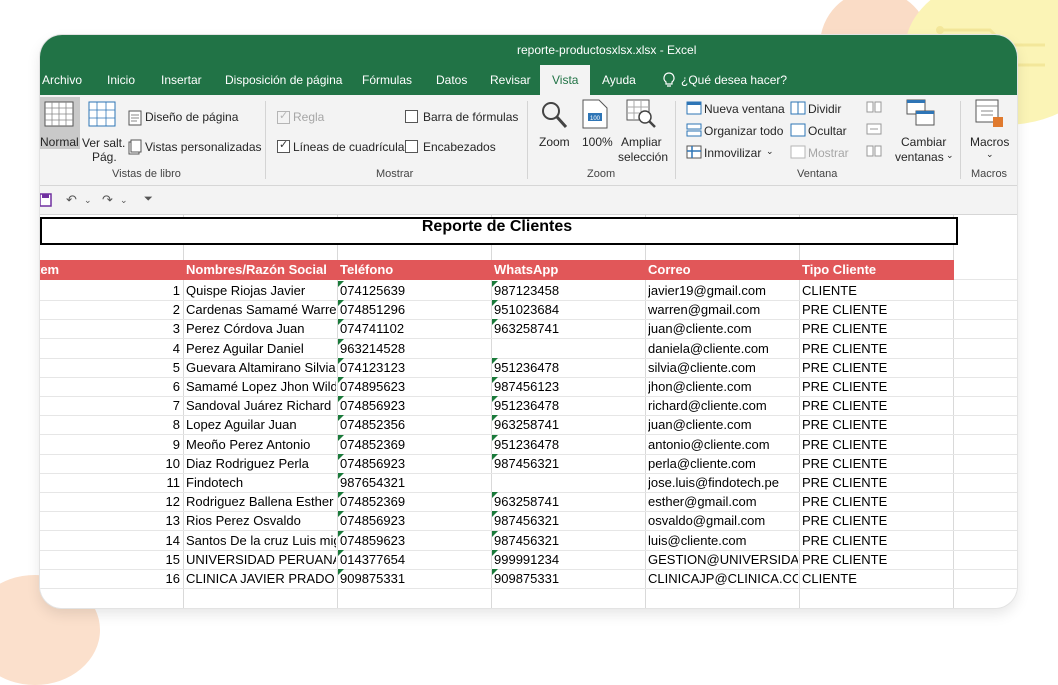 This screenshot has width=1058, height=685. Describe the element at coordinates (261, 444) in the screenshot. I see `cell-nombre: Meoño Perez Antonio` at that location.